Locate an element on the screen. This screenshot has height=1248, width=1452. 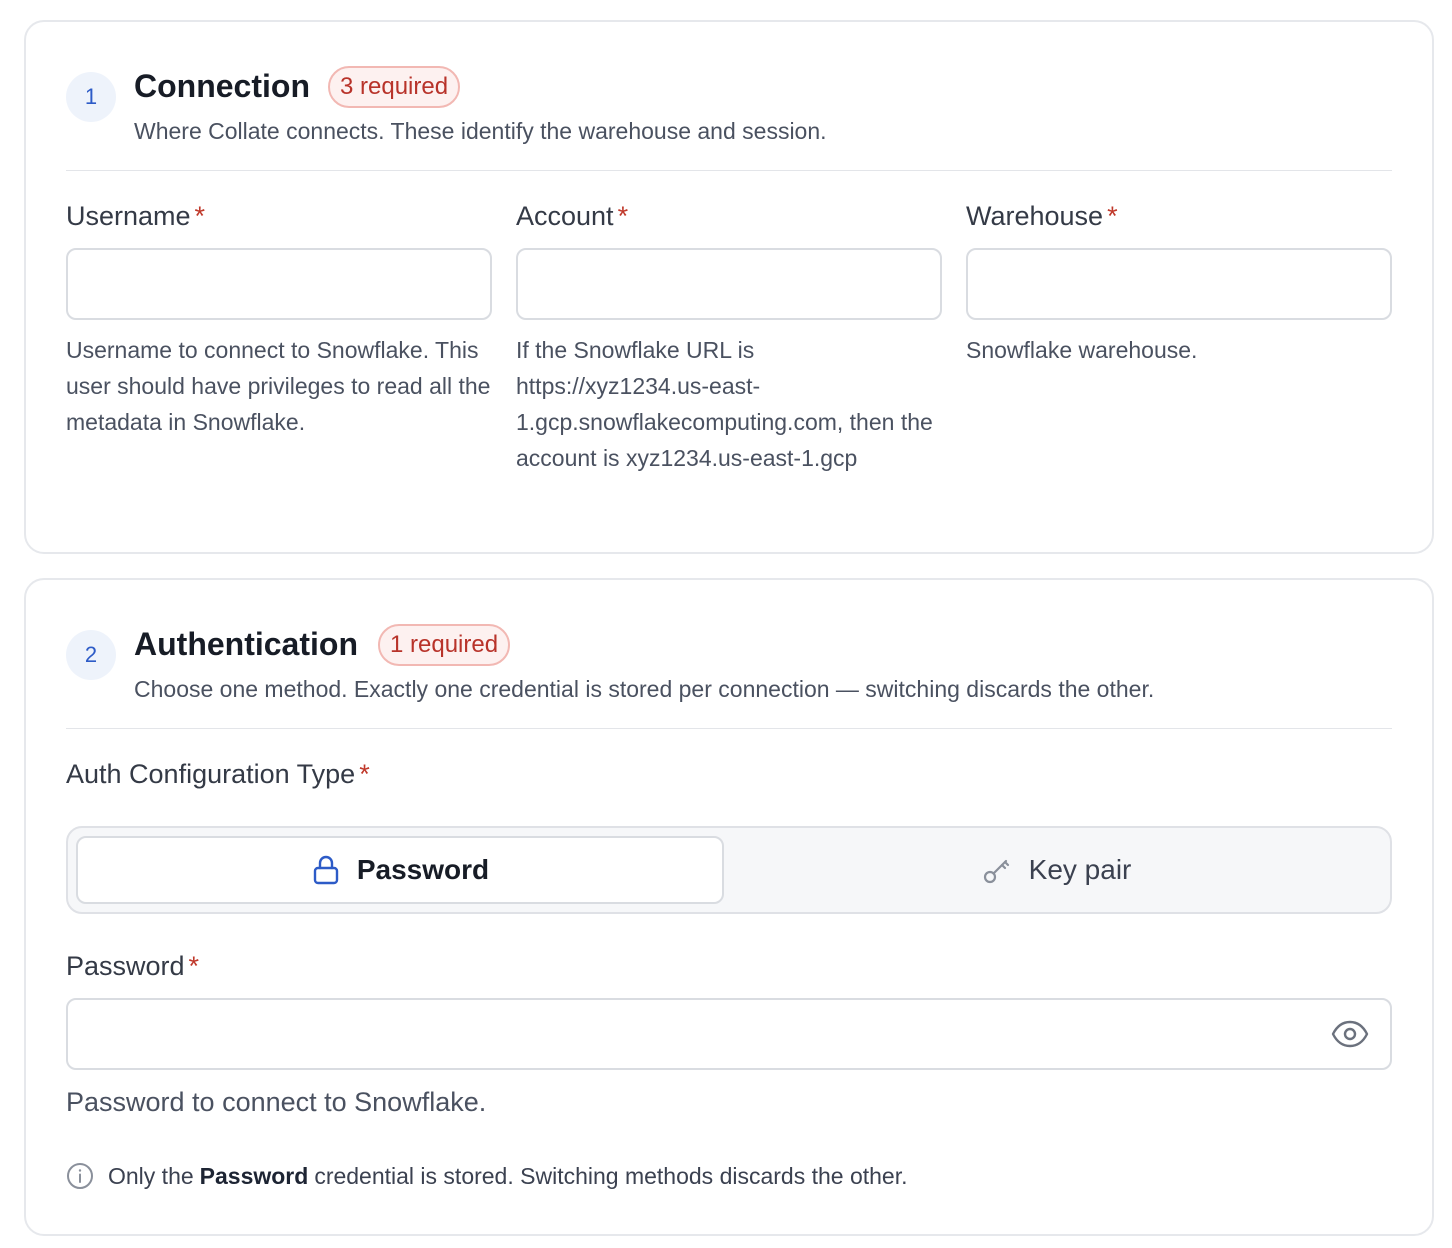
section-title: Authentication is located at coordinates (246, 644).